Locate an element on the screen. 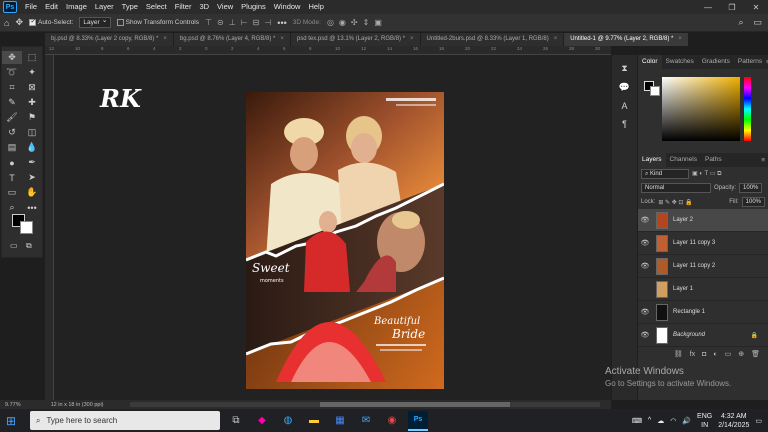 Image resolution: width=768 pixels, height=432 pixels. 3d-buttons: ◎ ◉ ✣ ⇕ ▣ is located at coordinates (354, 22).